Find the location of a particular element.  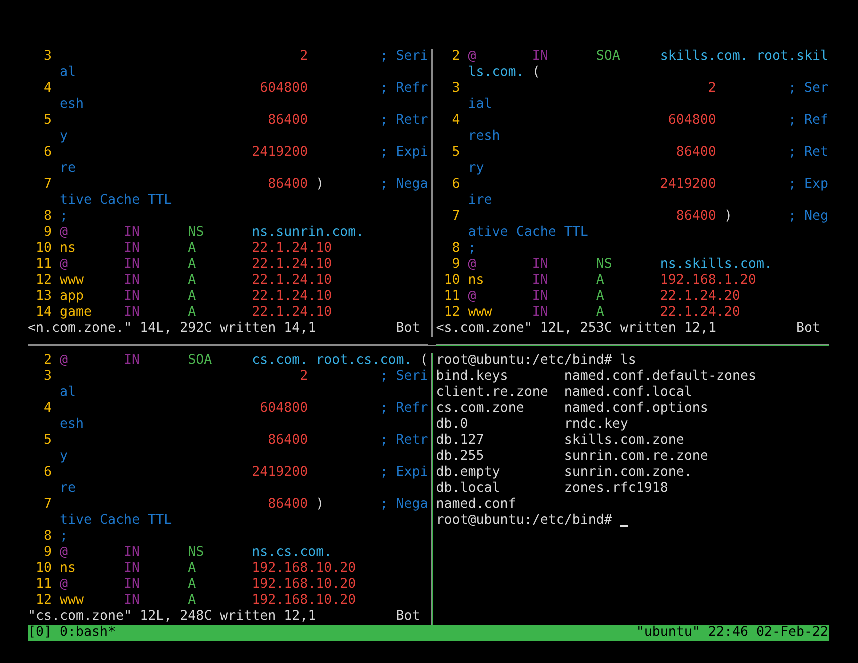

parenthesis: ( is located at coordinates (536, 73).